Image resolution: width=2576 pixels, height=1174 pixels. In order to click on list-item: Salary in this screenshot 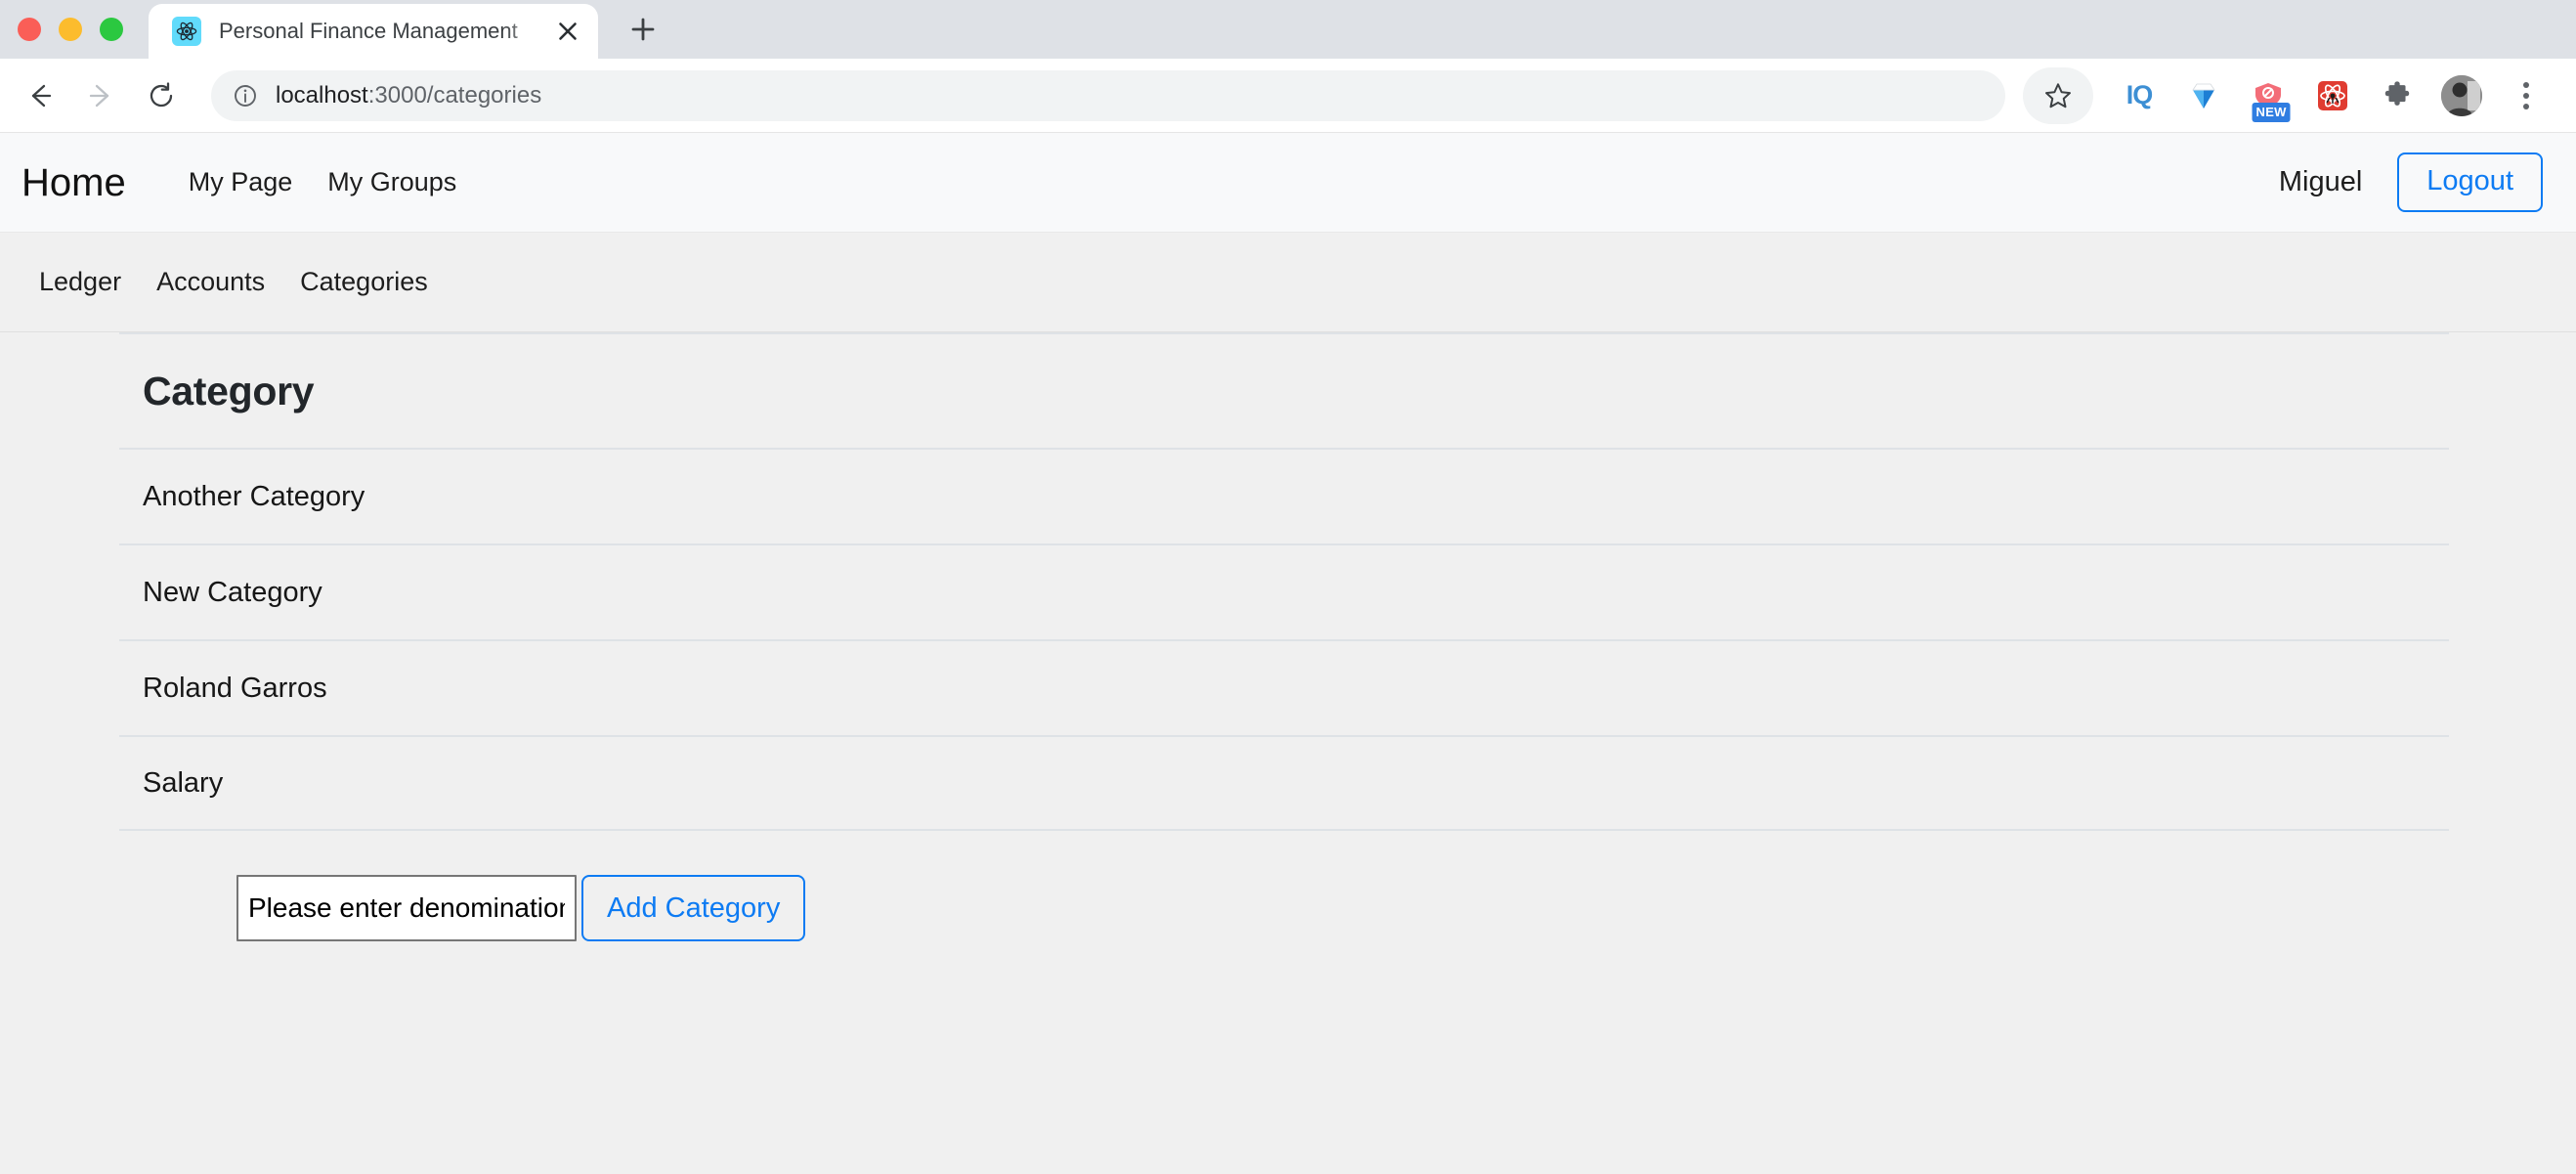, I will do `click(1284, 783)`.